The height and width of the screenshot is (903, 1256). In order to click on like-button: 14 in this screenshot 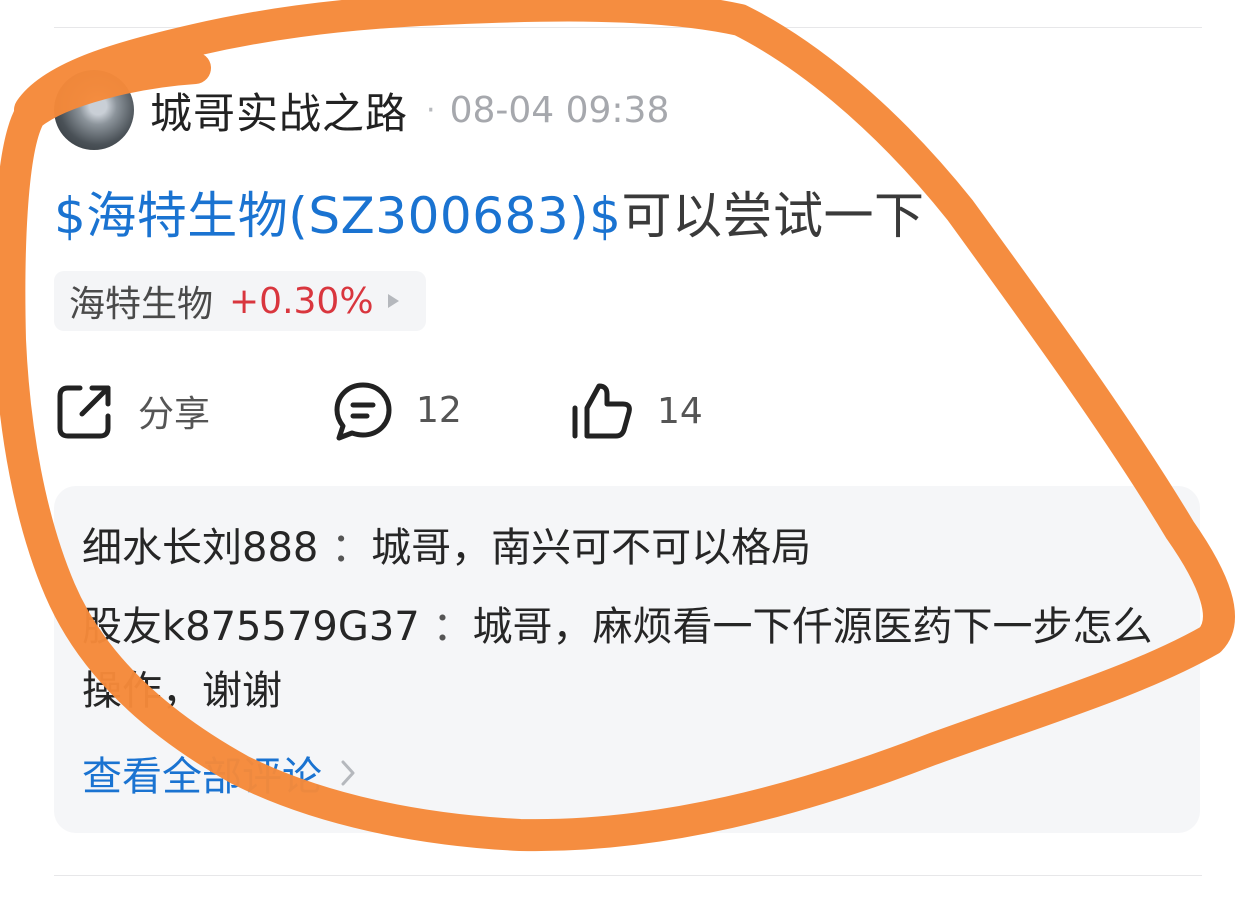, I will do `click(636, 411)`.